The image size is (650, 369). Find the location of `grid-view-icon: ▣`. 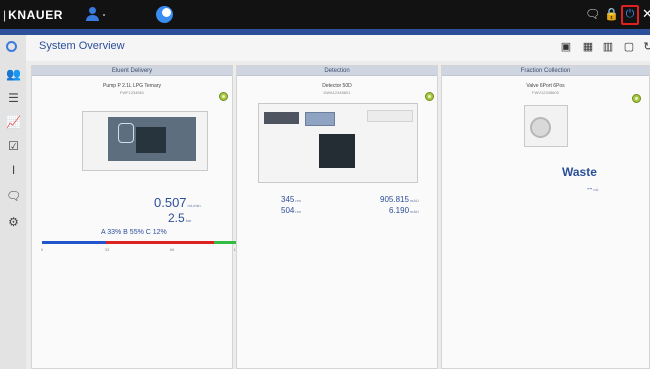

grid-view-icon: ▣ is located at coordinates (566, 47).